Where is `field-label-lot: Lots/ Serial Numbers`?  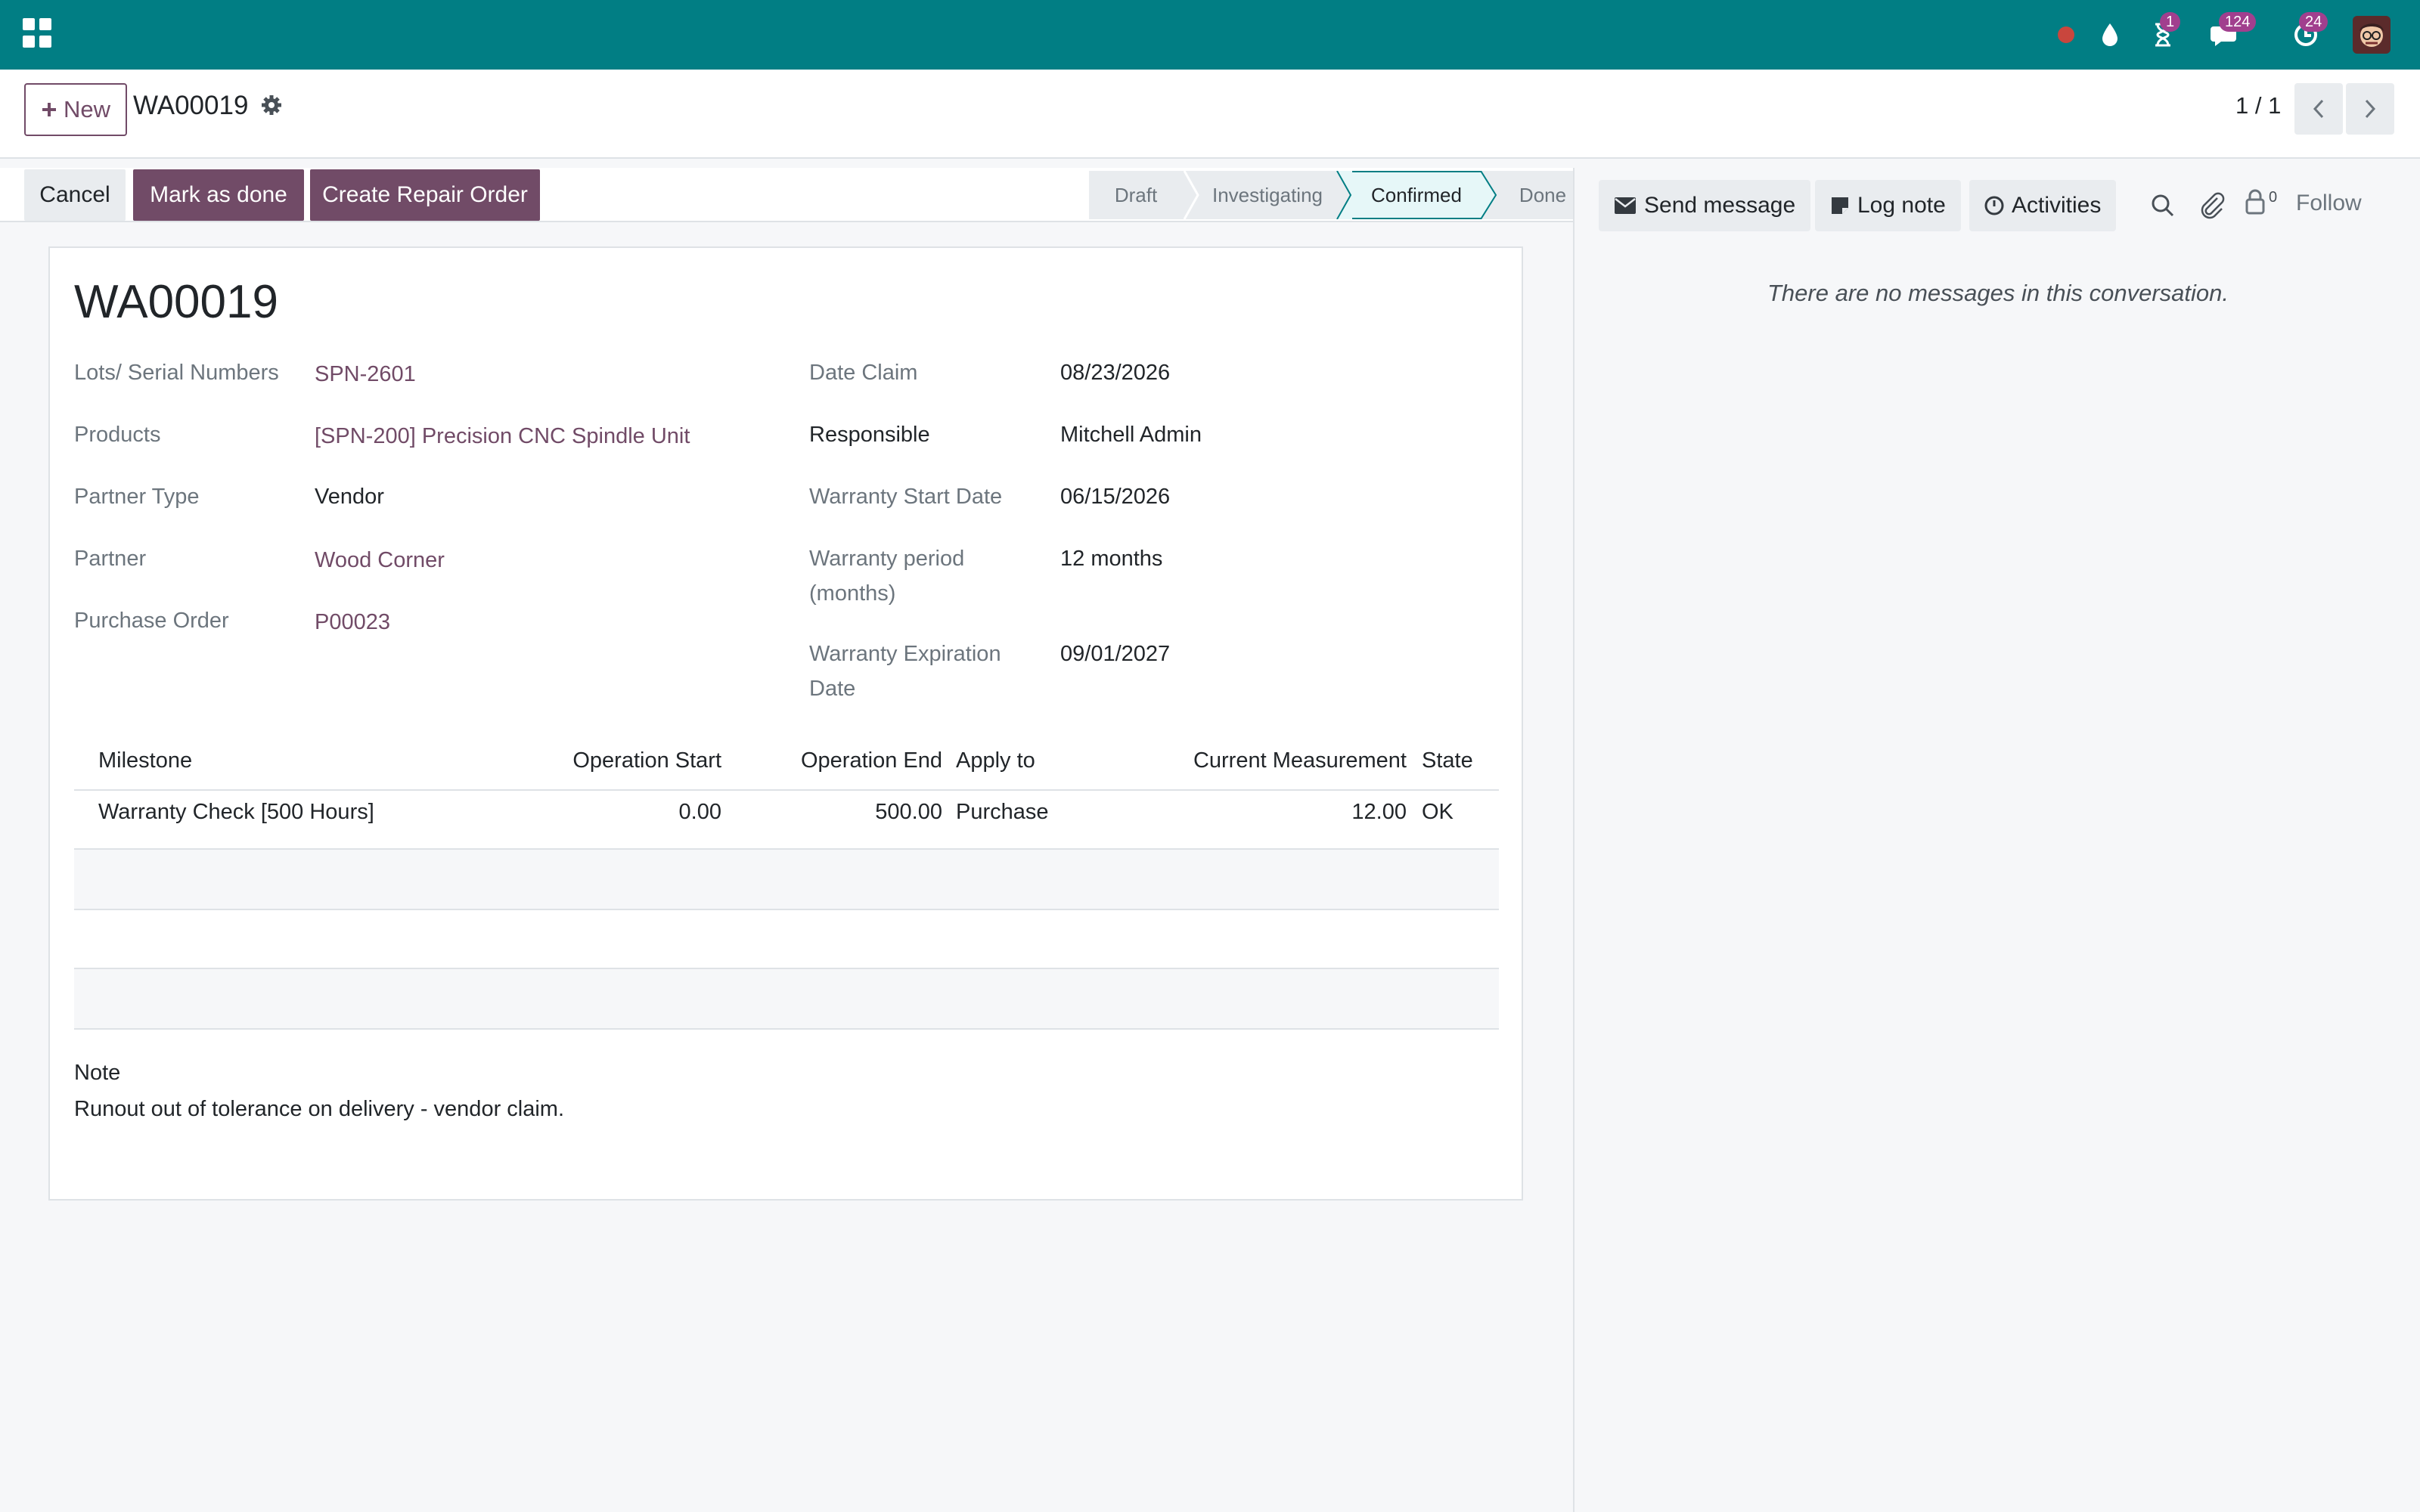
field-label-lot: Lots/ Serial Numbers is located at coordinates (176, 373).